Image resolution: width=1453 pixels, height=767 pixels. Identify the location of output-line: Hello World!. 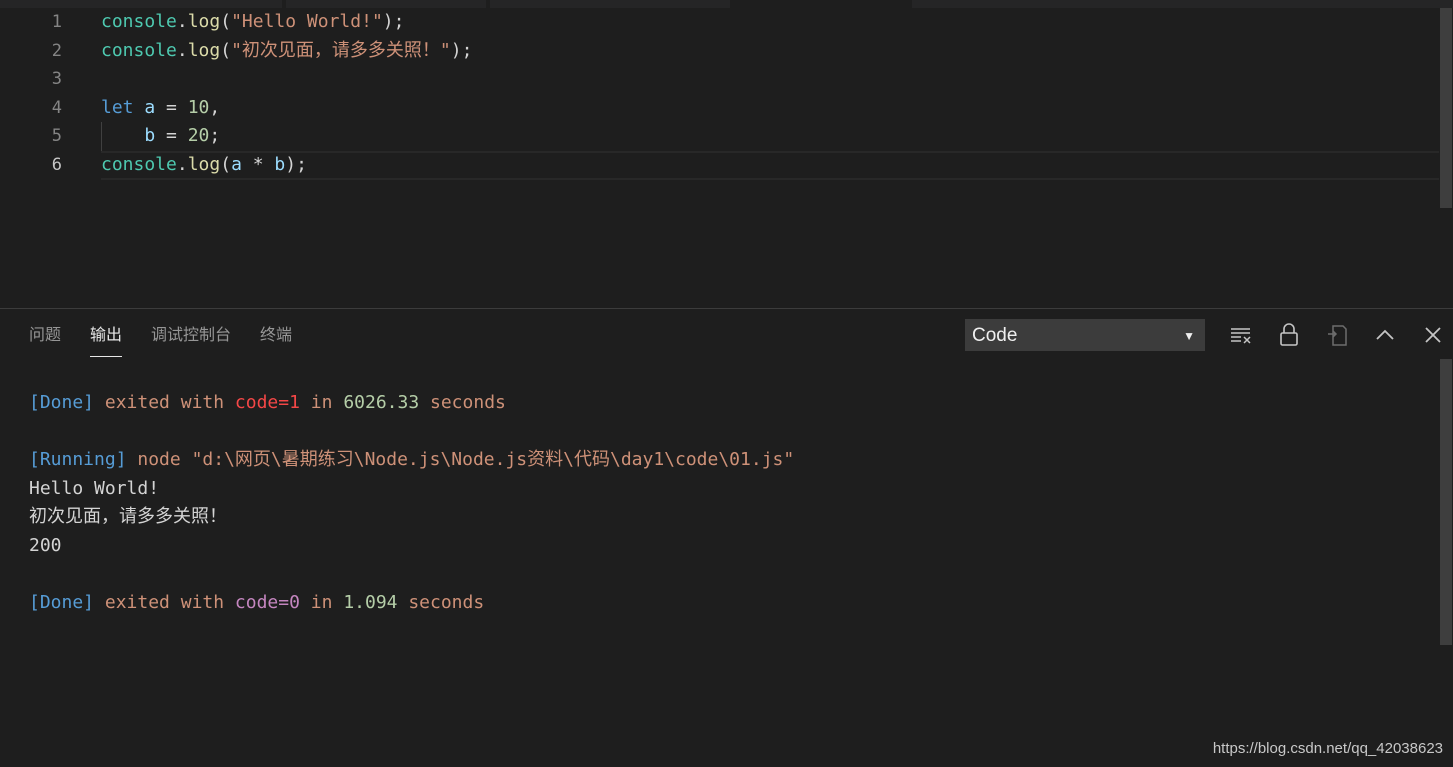
(731, 489).